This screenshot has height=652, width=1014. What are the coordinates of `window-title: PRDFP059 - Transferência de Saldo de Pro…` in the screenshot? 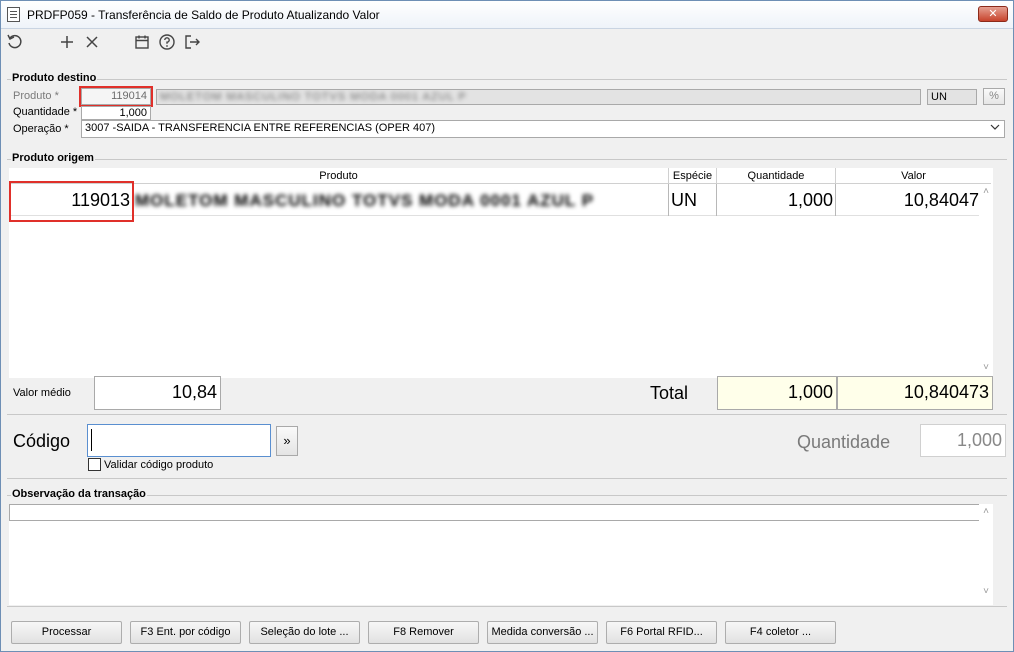 It's located at (203, 15).